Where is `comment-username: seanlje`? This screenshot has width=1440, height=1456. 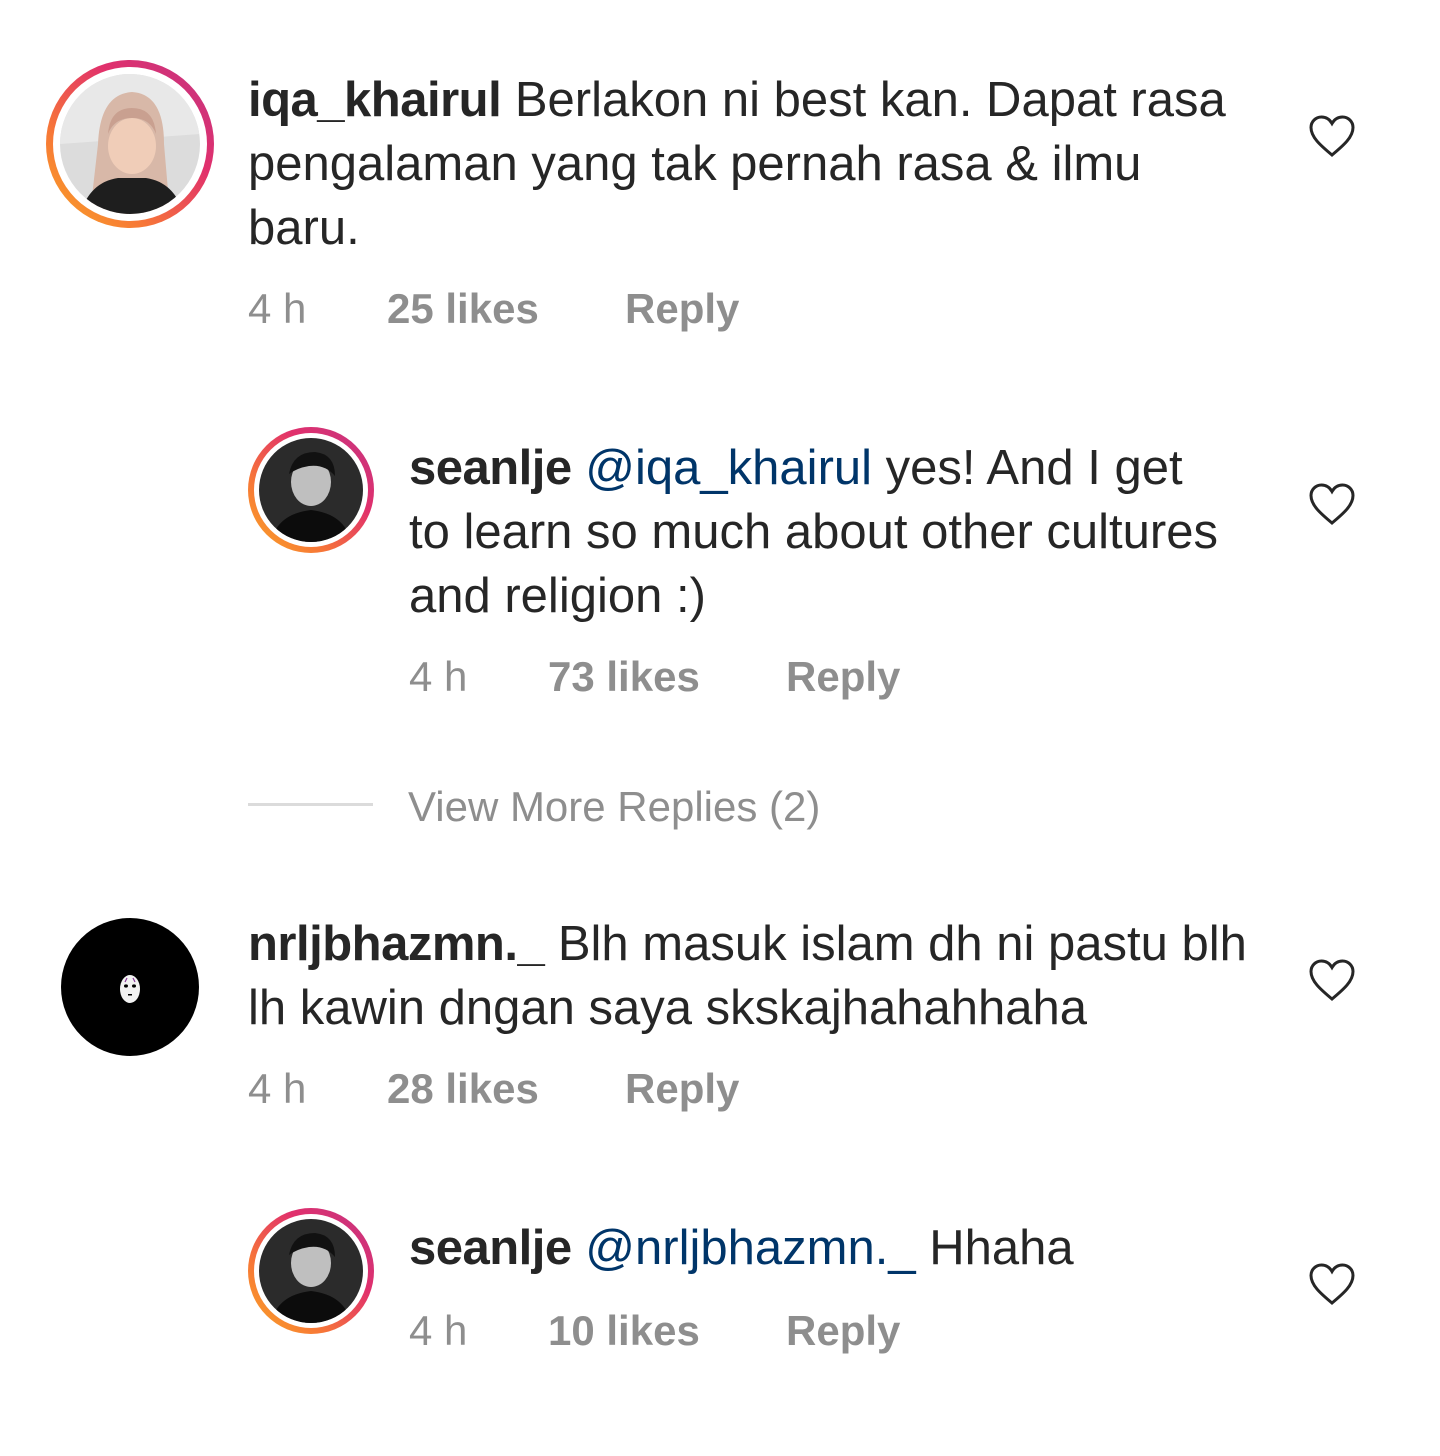
comment-username: seanlje is located at coordinates (490, 1248).